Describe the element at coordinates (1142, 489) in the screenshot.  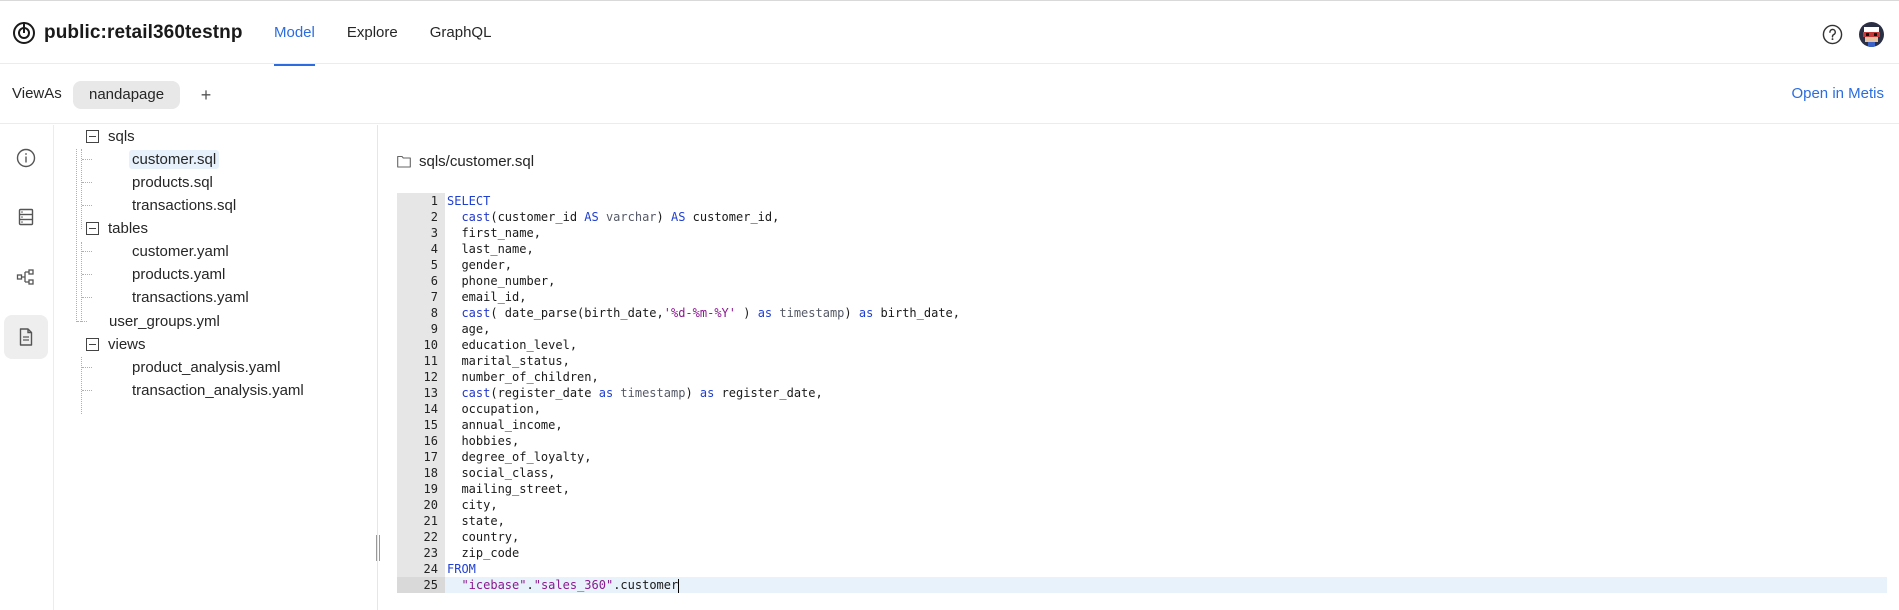
I see `code-line: 19 mailing_street,` at that location.